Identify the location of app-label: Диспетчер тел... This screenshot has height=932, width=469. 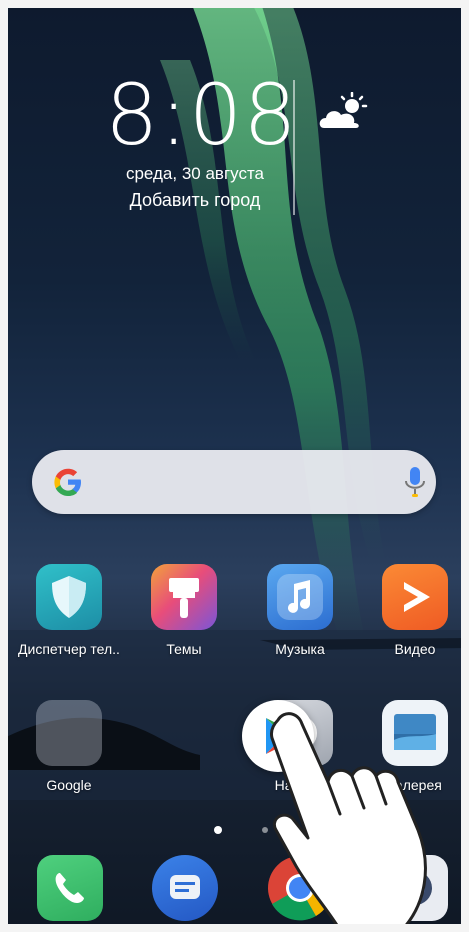
(69, 649).